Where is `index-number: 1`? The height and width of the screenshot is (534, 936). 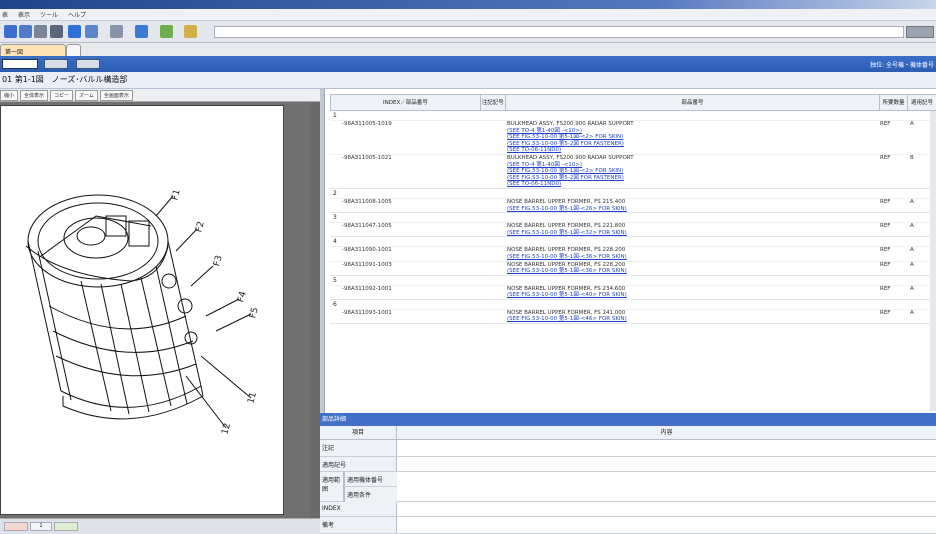
index-number: 1 is located at coordinates (335, 115).